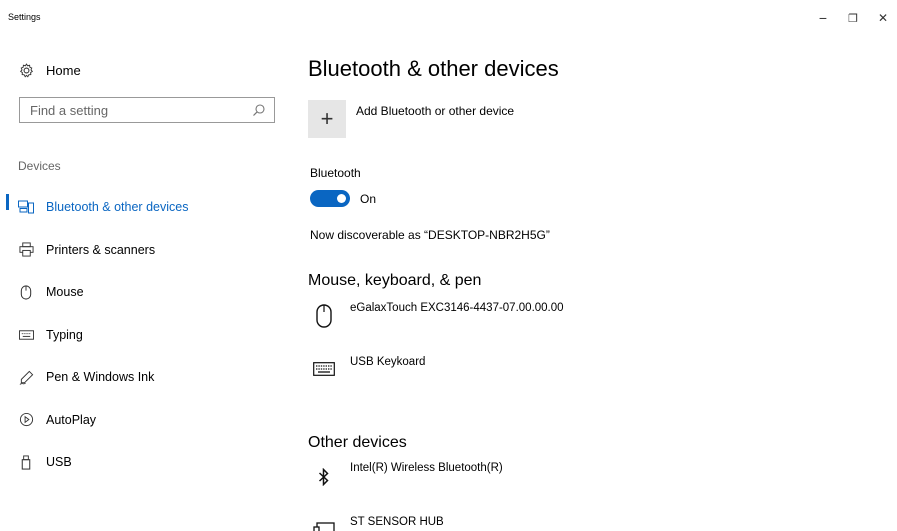 The height and width of the screenshot is (531, 897). What do you see at coordinates (71, 419) in the screenshot?
I see `sidebar-item-label: AutoPlay` at bounding box center [71, 419].